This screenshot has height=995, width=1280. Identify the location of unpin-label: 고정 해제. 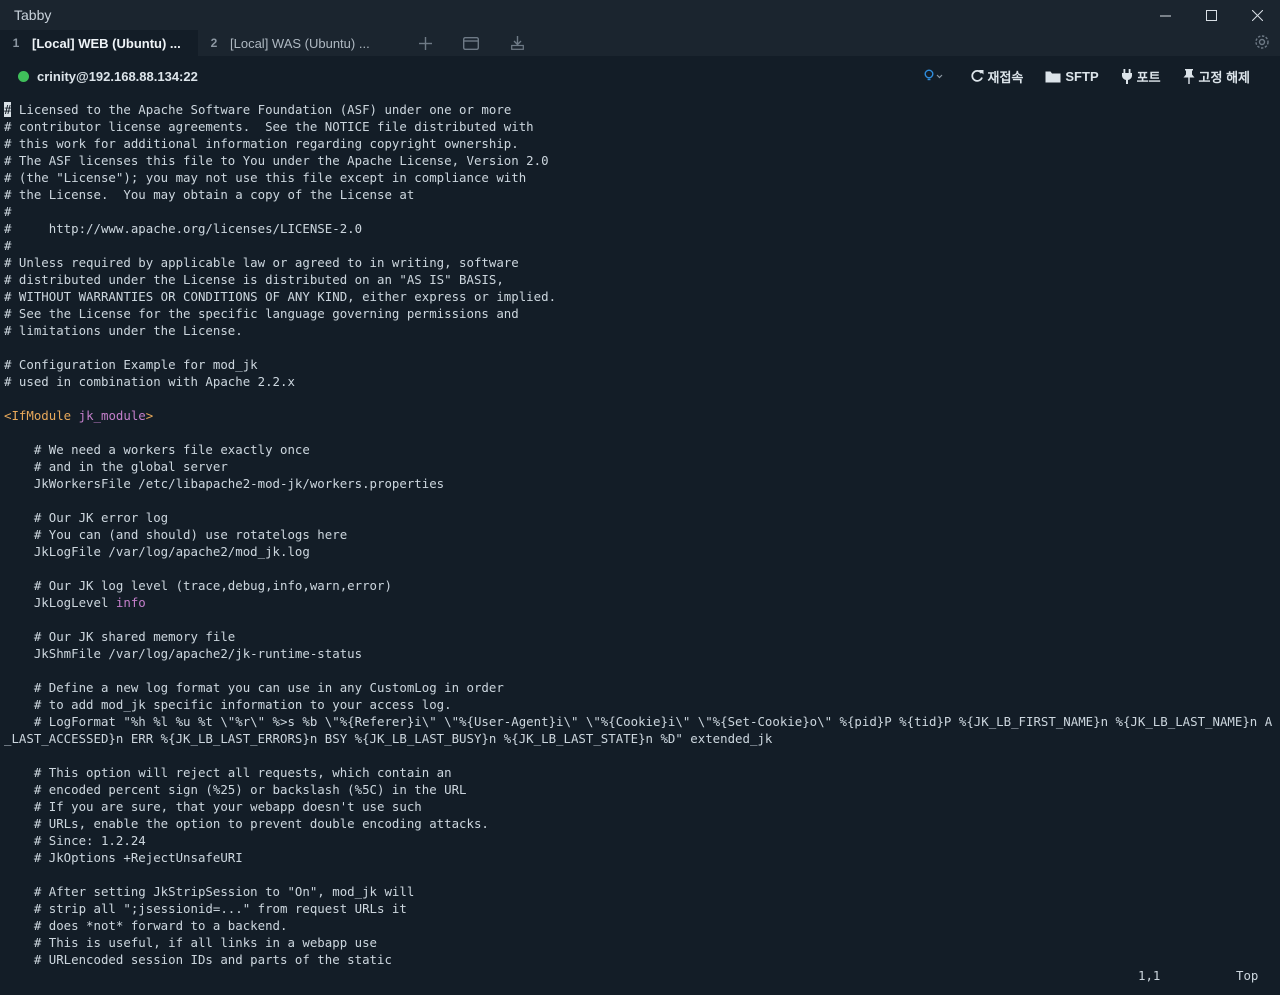
(1224, 77).